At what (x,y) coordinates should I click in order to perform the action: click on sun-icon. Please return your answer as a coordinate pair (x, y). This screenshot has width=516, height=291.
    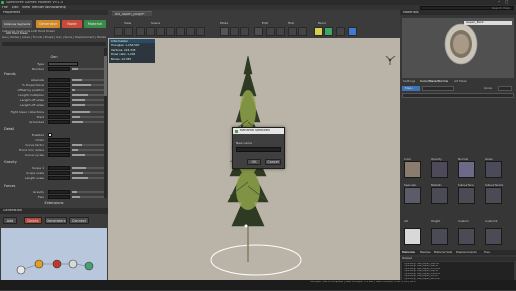
    Looking at the image, I should click on (318, 31).